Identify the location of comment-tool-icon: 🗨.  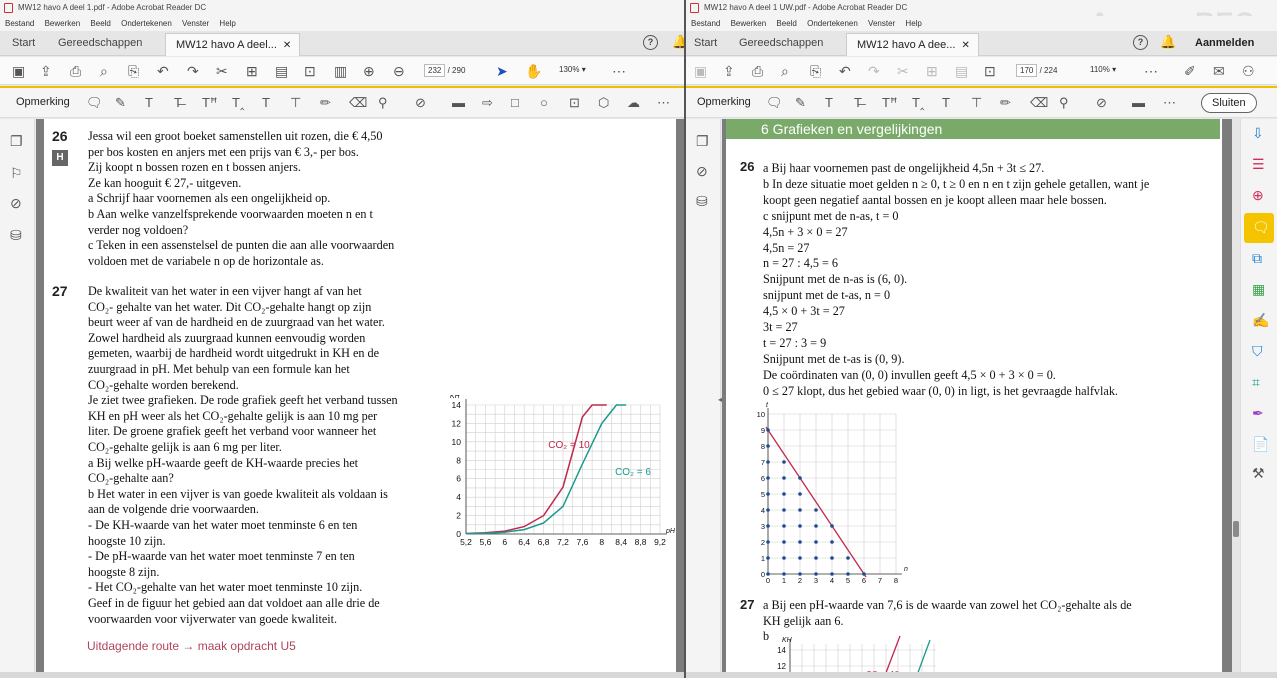
(1261, 227).